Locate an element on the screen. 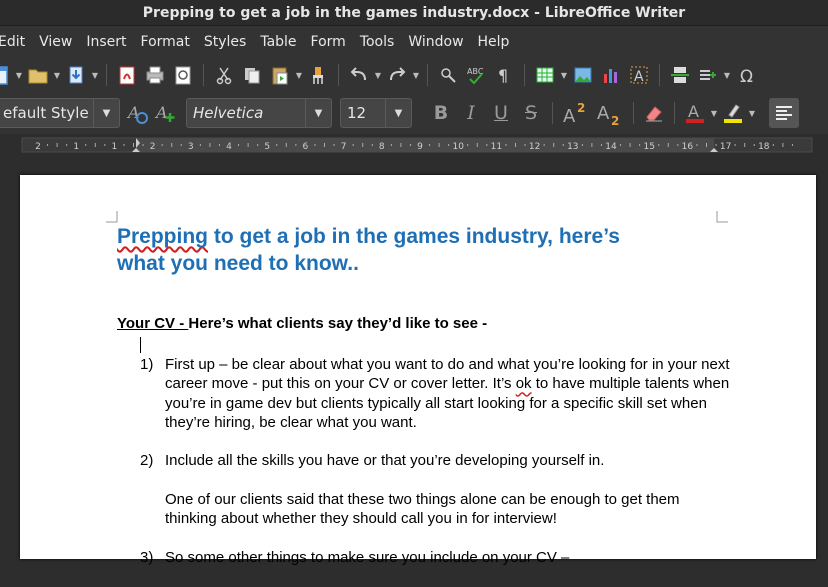 Image resolution: width=828 pixels, height=587 pixels. paste-icon is located at coordinates (280, 75).